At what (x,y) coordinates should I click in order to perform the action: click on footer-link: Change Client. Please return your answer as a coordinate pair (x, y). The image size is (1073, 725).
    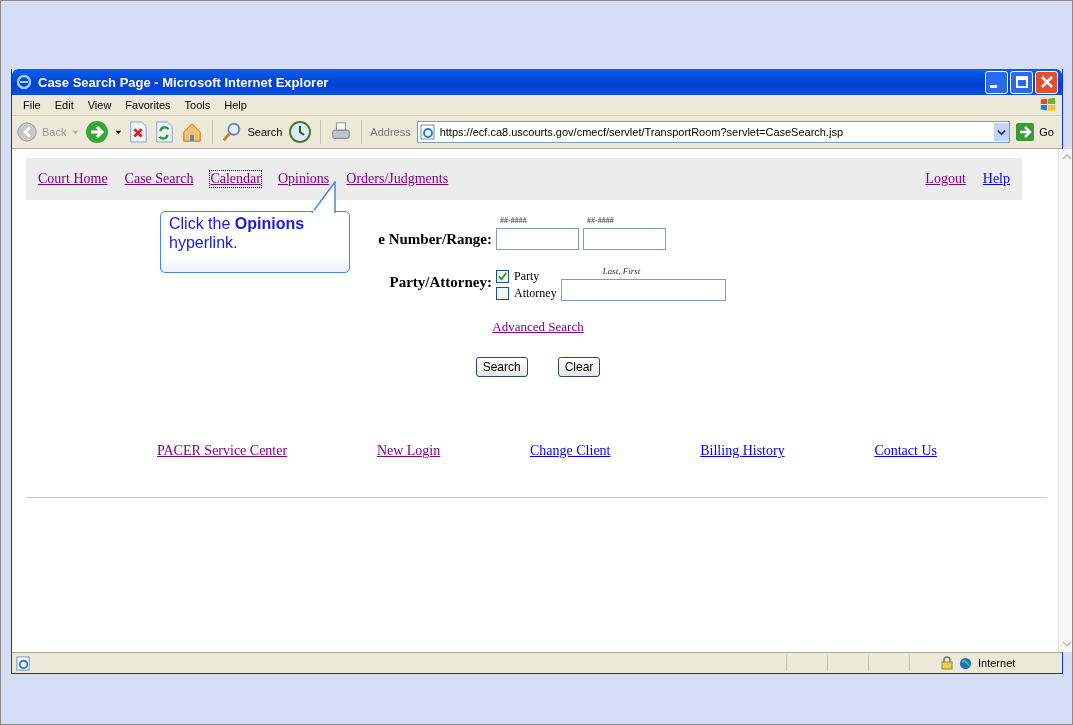
    Looking at the image, I should click on (570, 451).